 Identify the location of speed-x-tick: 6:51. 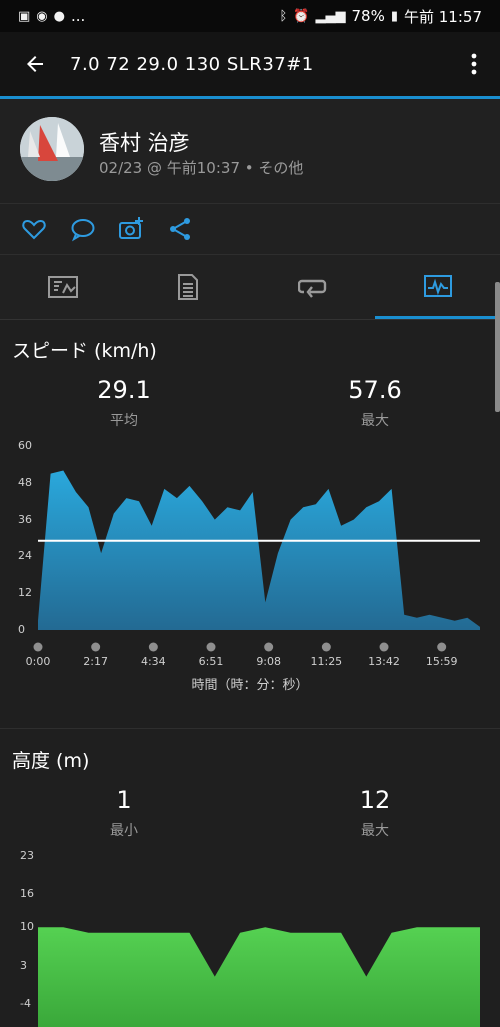
(211, 661).